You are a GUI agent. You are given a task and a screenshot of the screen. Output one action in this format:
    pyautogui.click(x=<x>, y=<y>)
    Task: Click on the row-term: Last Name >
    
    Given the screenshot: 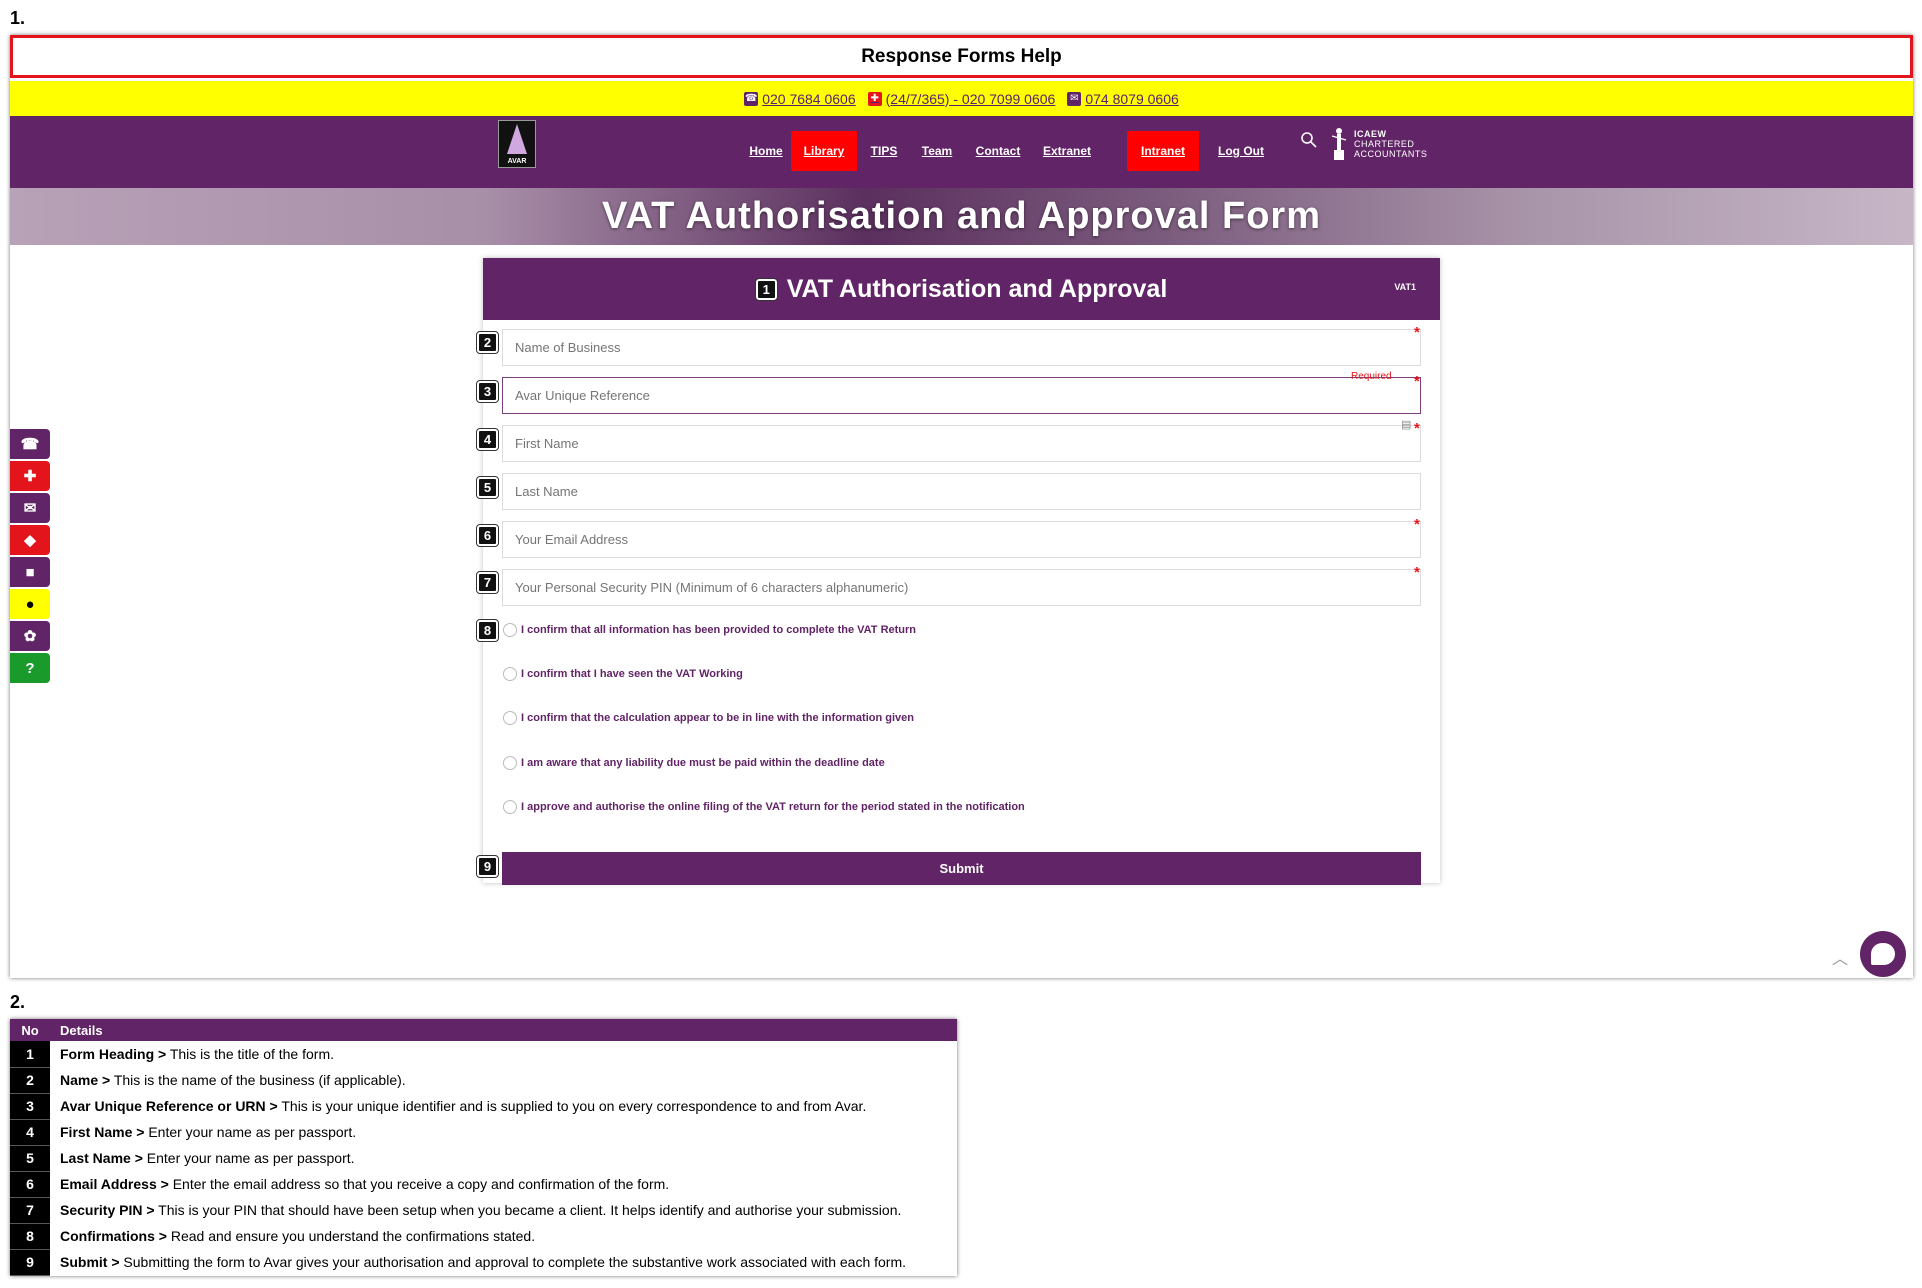 What is the action you would take?
    pyautogui.click(x=101, y=1158)
    